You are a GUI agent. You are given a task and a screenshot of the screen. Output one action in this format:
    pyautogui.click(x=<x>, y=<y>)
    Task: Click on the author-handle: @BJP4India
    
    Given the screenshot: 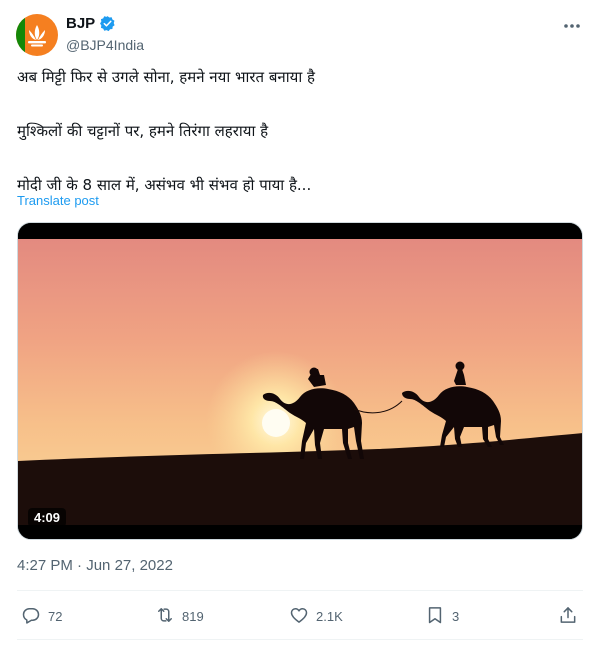 What is the action you would take?
    pyautogui.click(x=105, y=45)
    